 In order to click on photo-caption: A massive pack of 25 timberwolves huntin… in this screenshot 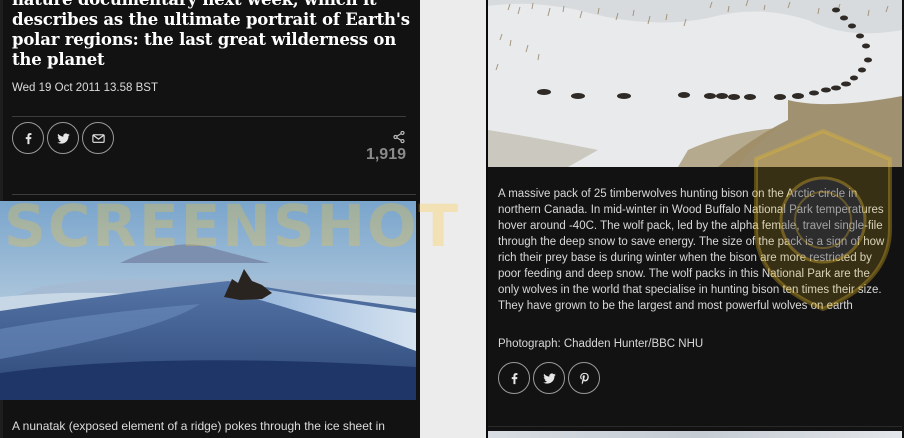, I will do `click(691, 250)`.